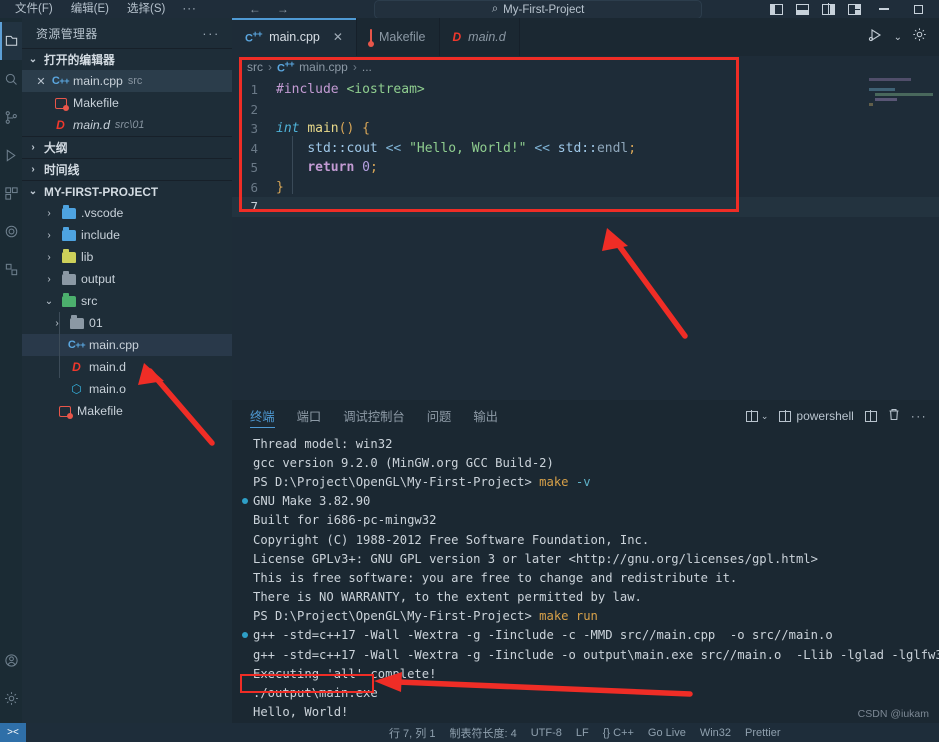 The image size is (939, 742). Describe the element at coordinates (127, 257) in the screenshot. I see `tree-item-lib: › lib` at that location.